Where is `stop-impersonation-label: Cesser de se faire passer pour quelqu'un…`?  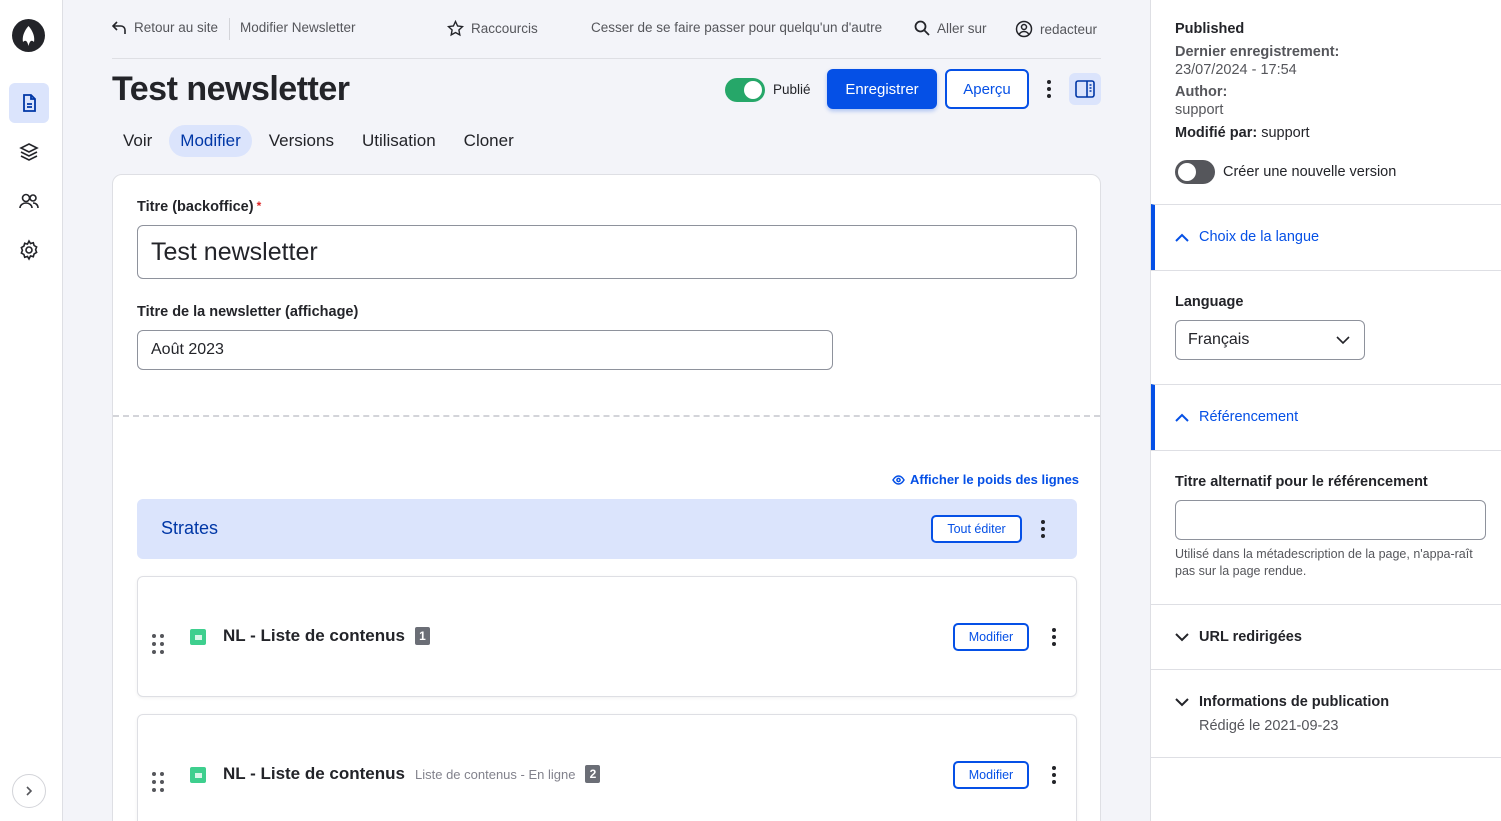 stop-impersonation-label: Cesser de se faire passer pour quelqu'un… is located at coordinates (737, 27).